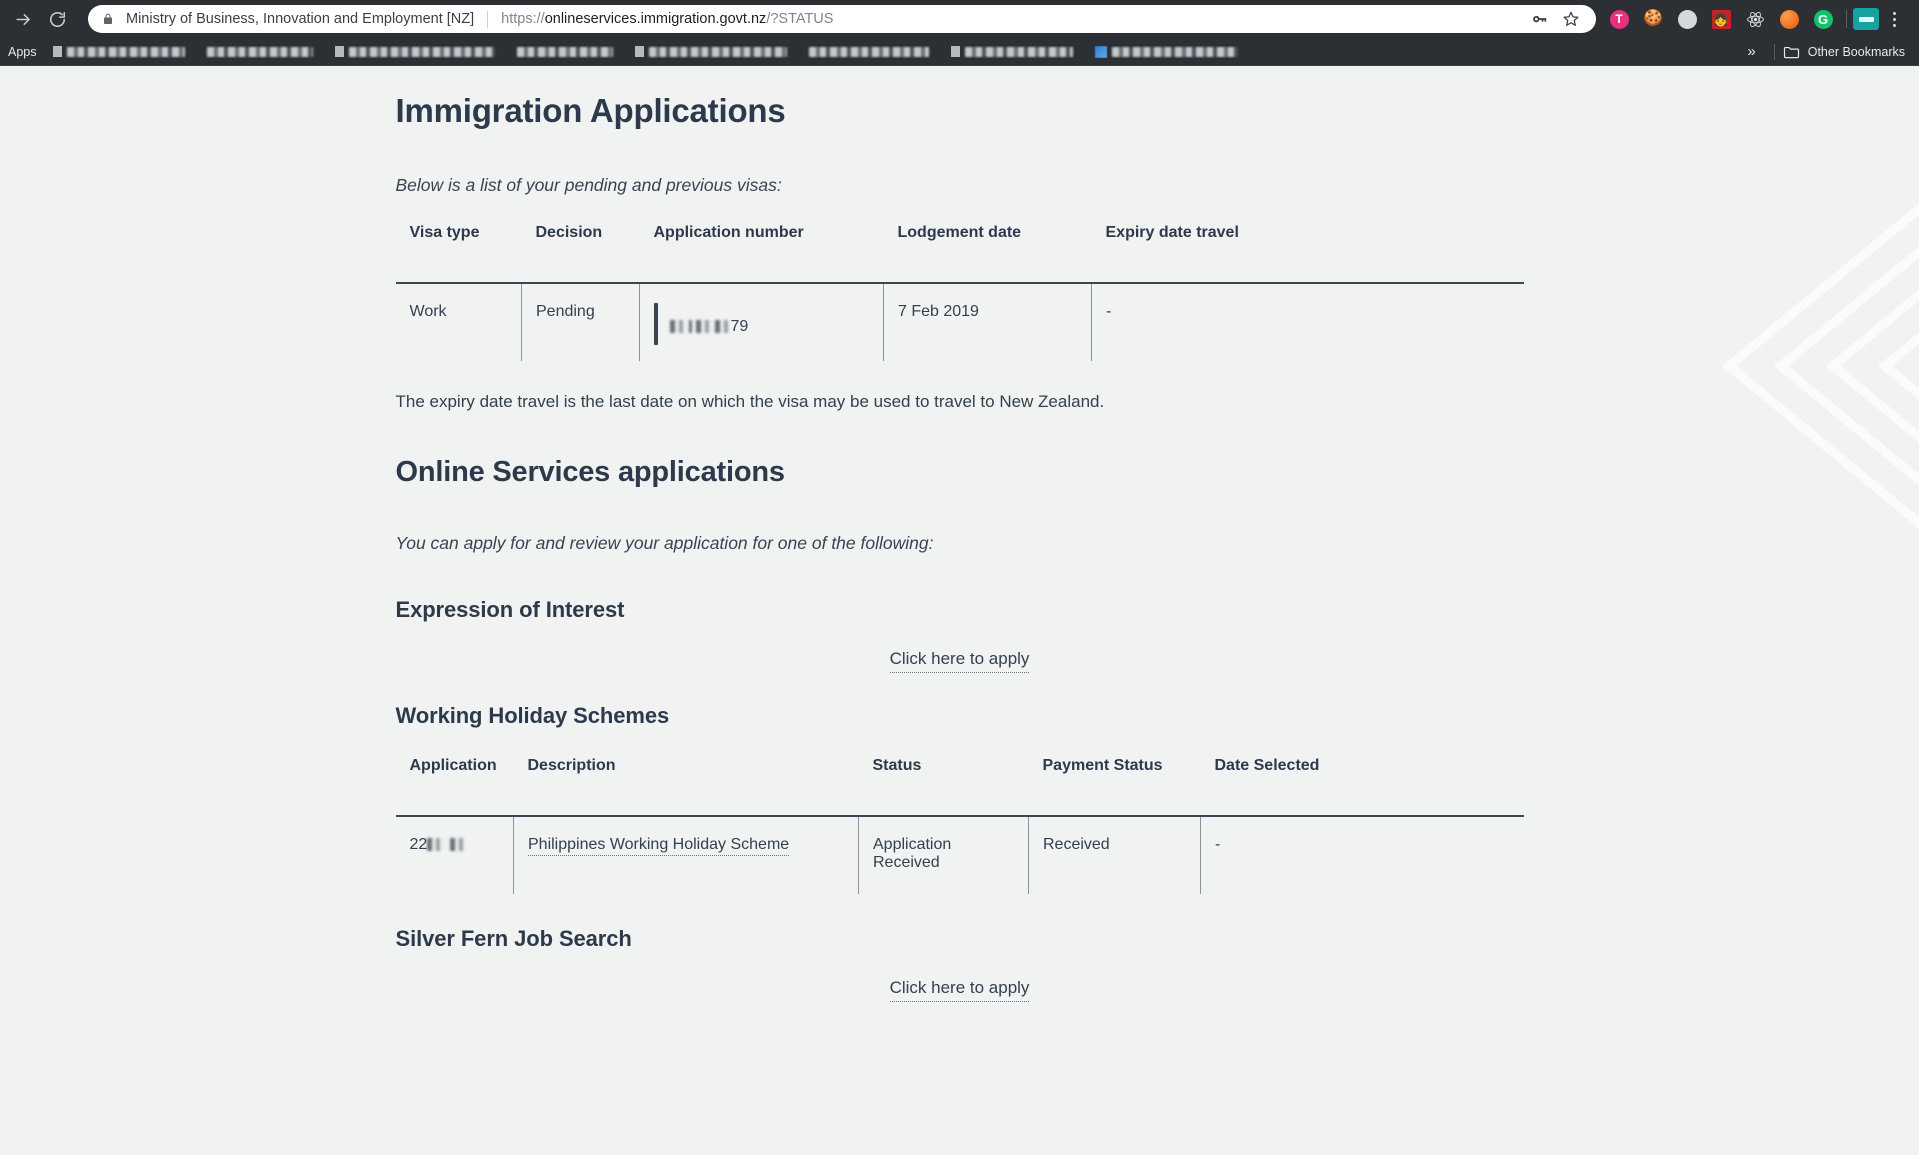  What do you see at coordinates (1774, 51) in the screenshot?
I see `bookmarks-divider` at bounding box center [1774, 51].